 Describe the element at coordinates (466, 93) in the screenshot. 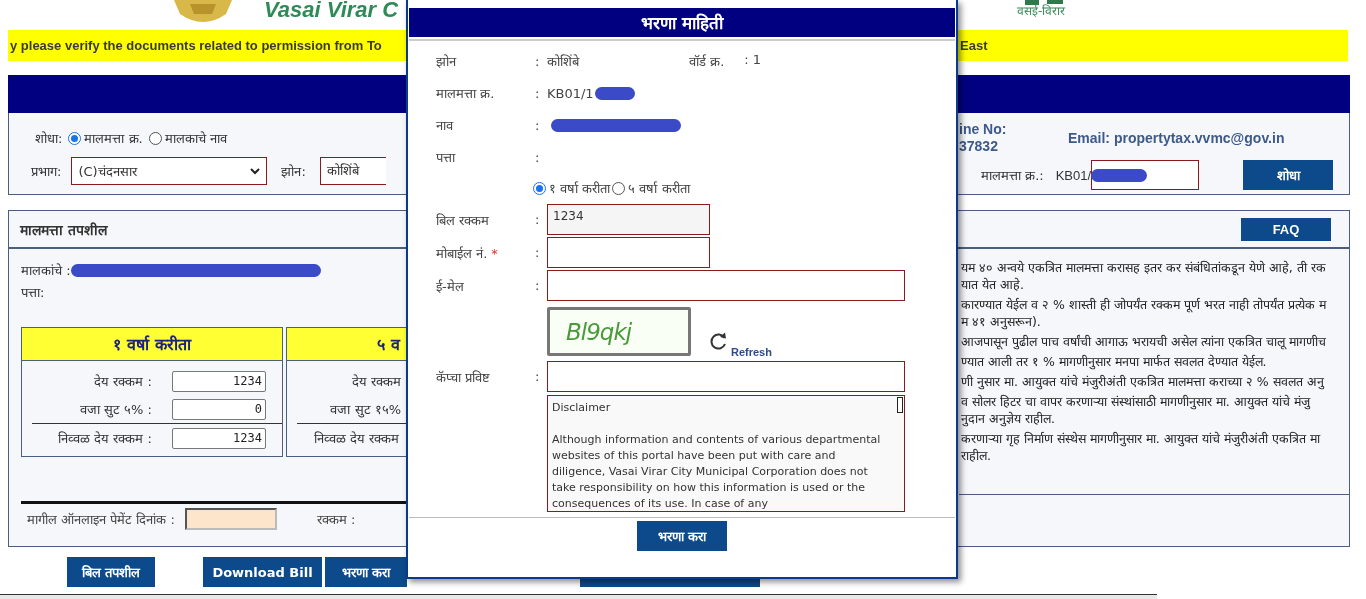

I see `field-label: मालमत्ता क्र.` at that location.